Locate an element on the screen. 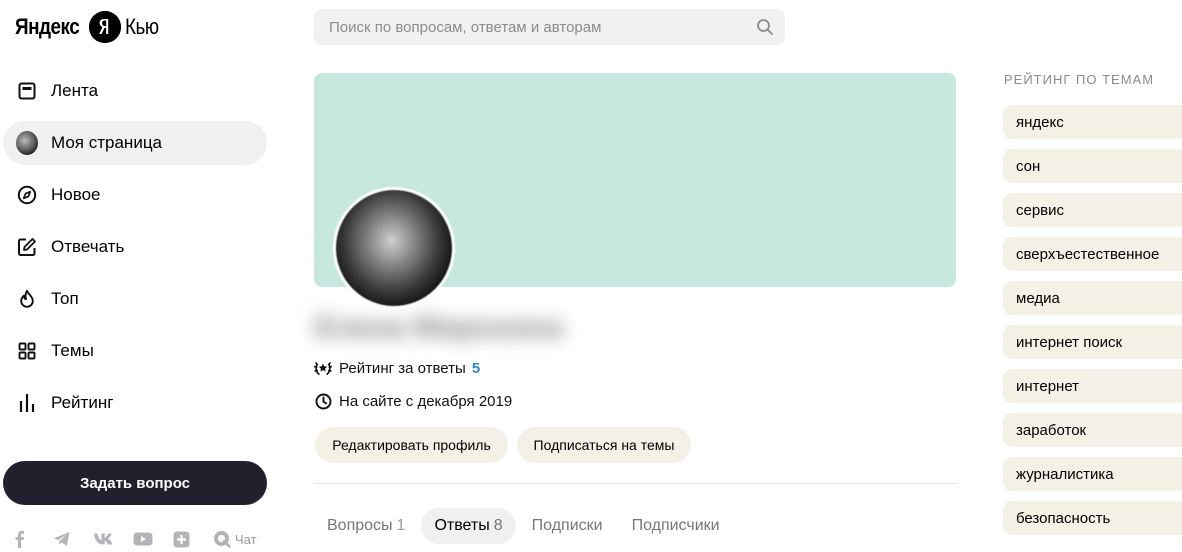 The image size is (1182, 552). topic-chip: сон is located at coordinates (1092, 166).